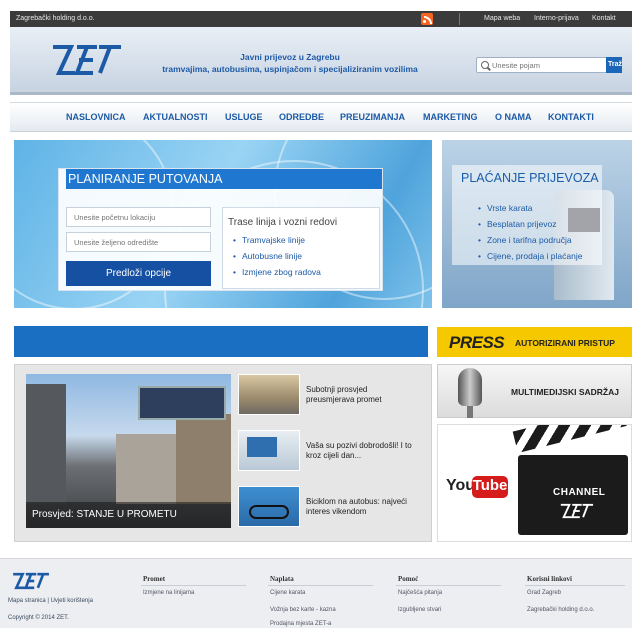  What do you see at coordinates (544, 593) in the screenshot?
I see `footer-link: Grad Zagreb` at bounding box center [544, 593].